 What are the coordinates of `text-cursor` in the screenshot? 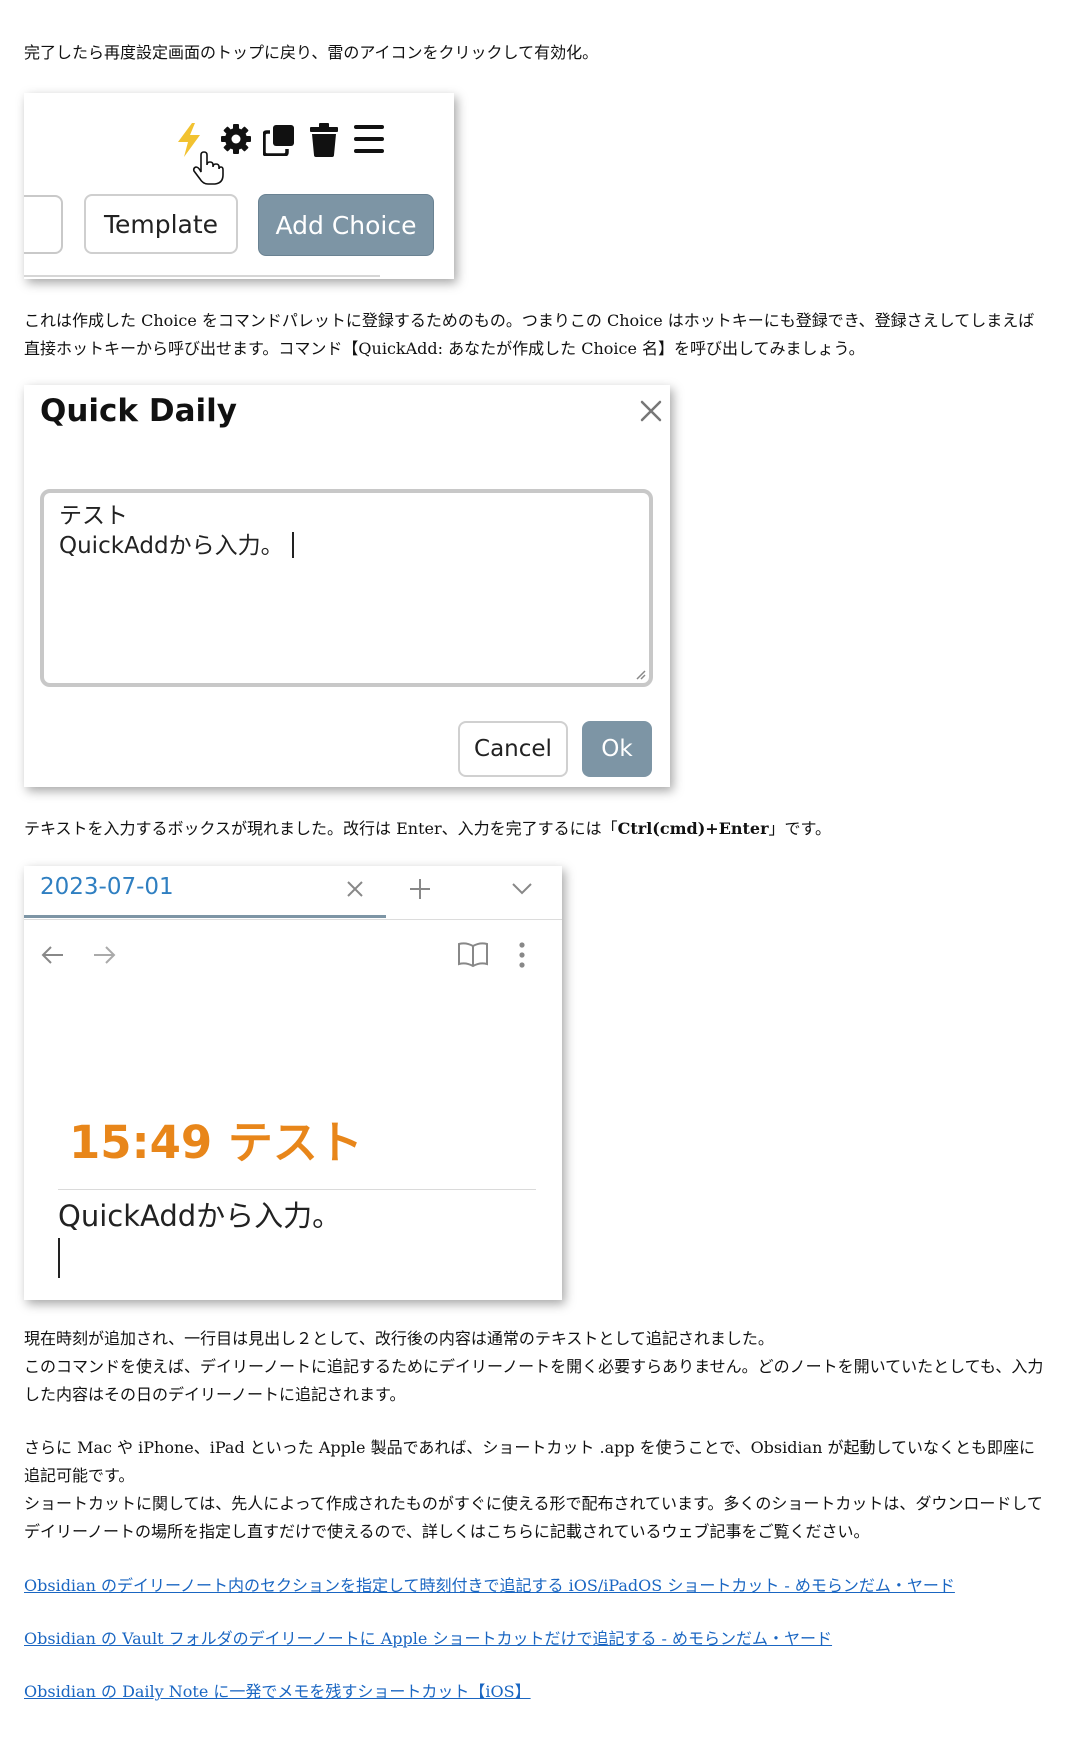 It's located at (292, 545).